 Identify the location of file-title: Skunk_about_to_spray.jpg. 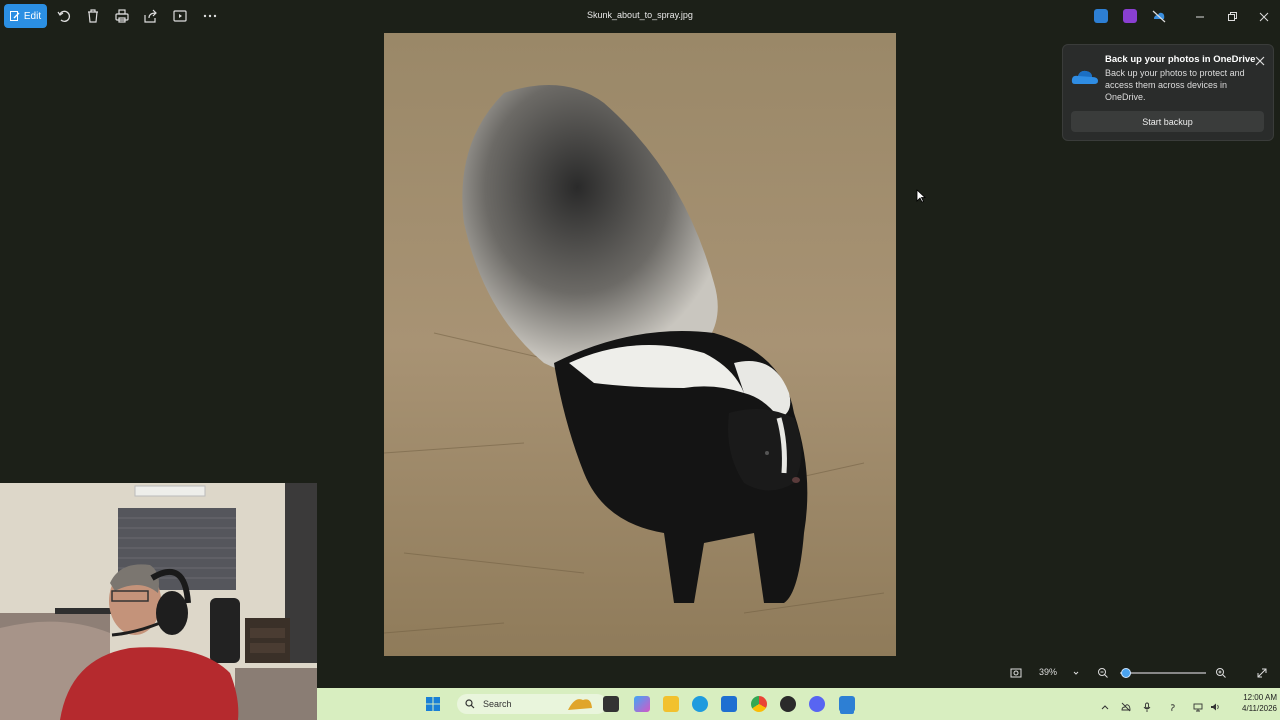
(640, 15).